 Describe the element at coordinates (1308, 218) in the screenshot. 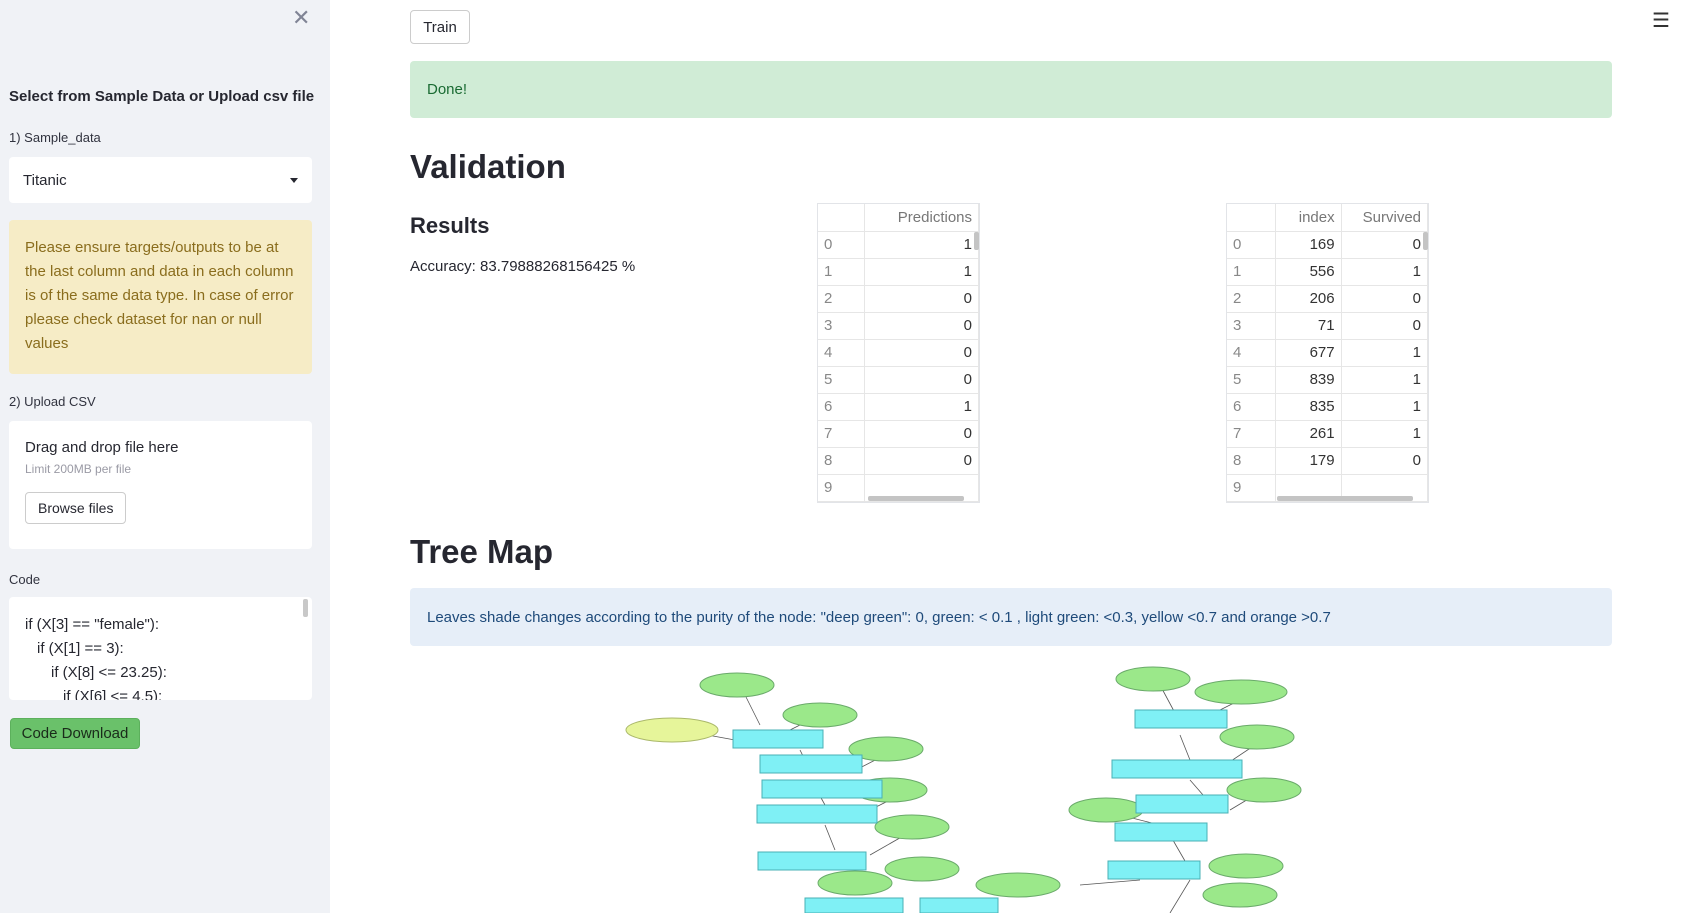

I see `column-header: index` at that location.